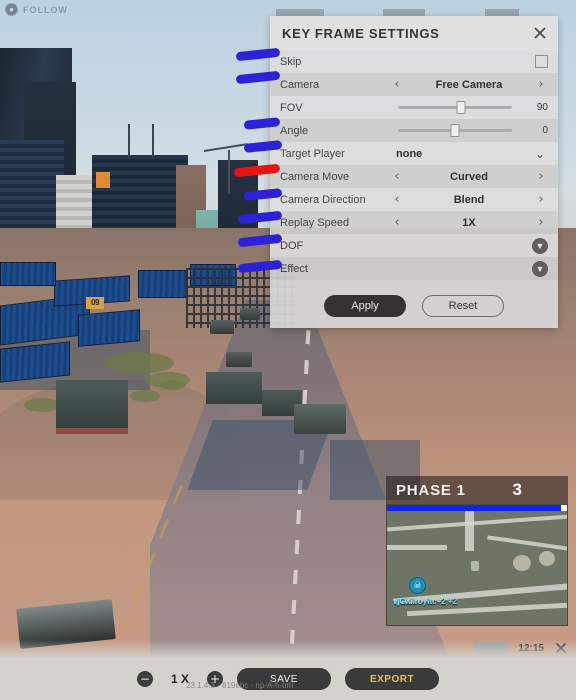 The height and width of the screenshot is (700, 576). Describe the element at coordinates (315, 222) in the screenshot. I see `row-label: Replay Speed` at that location.